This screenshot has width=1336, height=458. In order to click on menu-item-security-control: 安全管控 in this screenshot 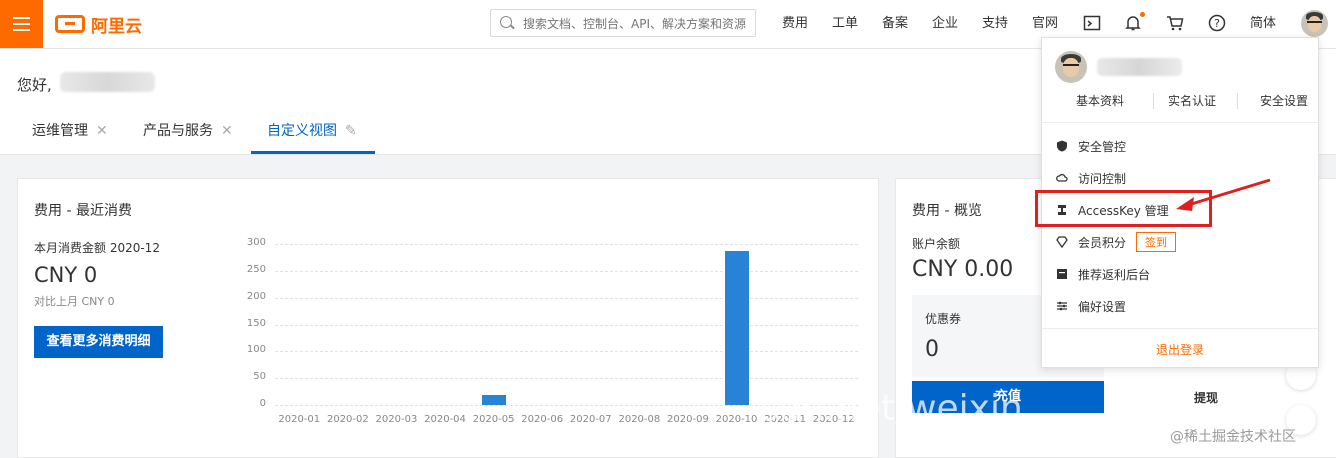, I will do `click(1091, 146)`.